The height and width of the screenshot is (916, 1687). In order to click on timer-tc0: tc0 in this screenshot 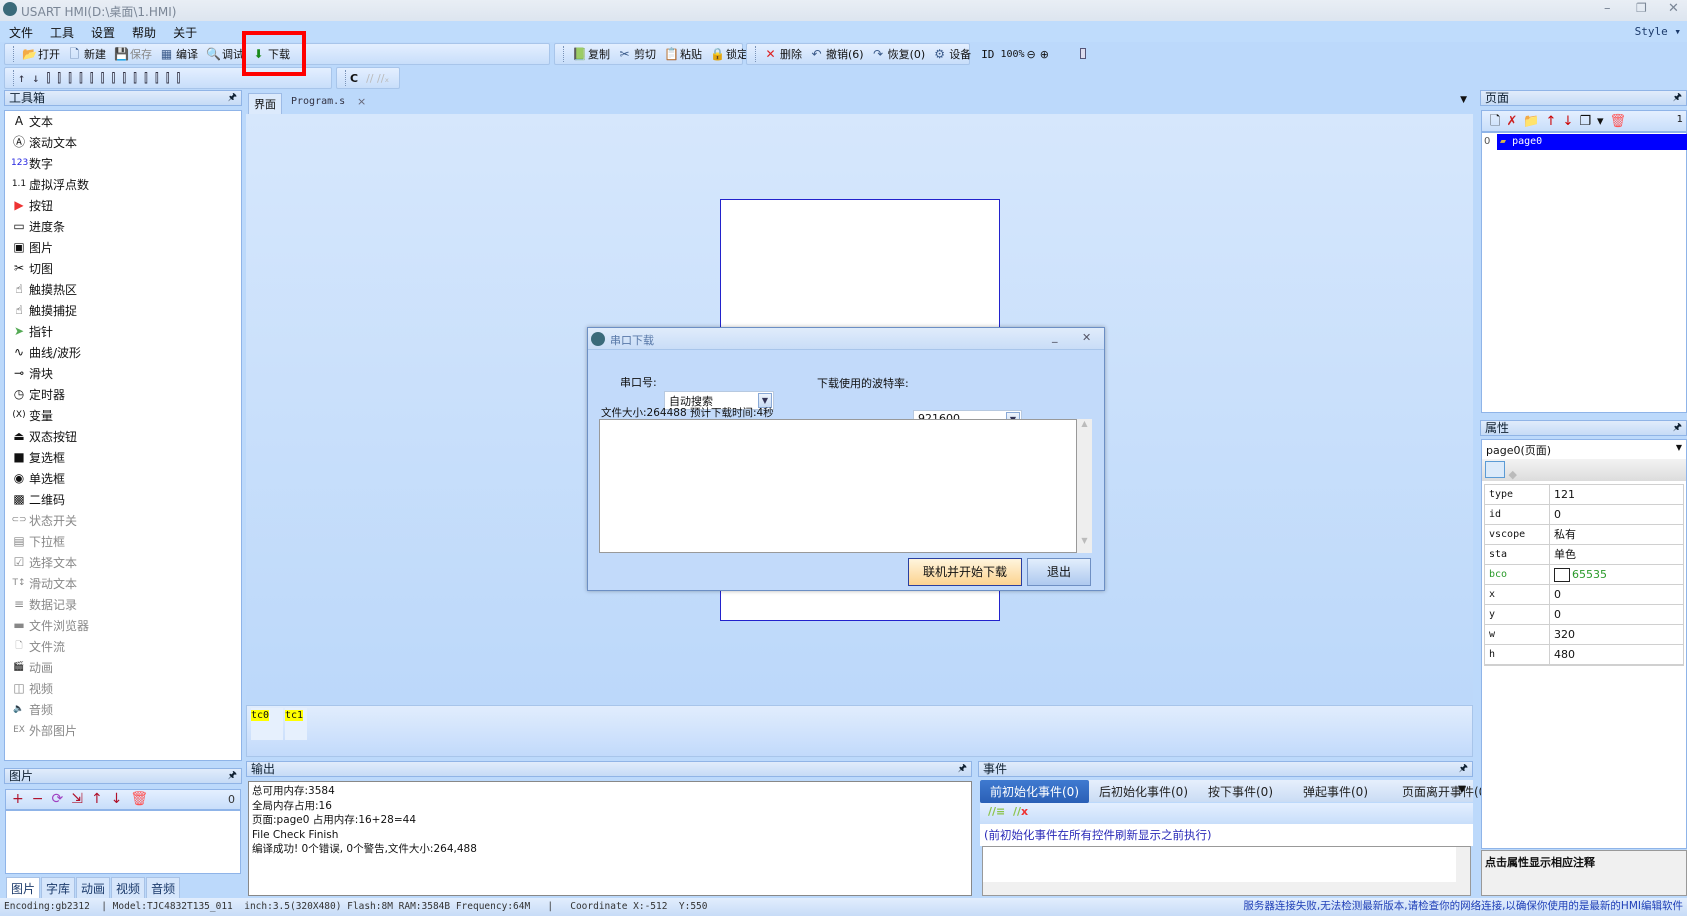, I will do `click(267, 724)`.